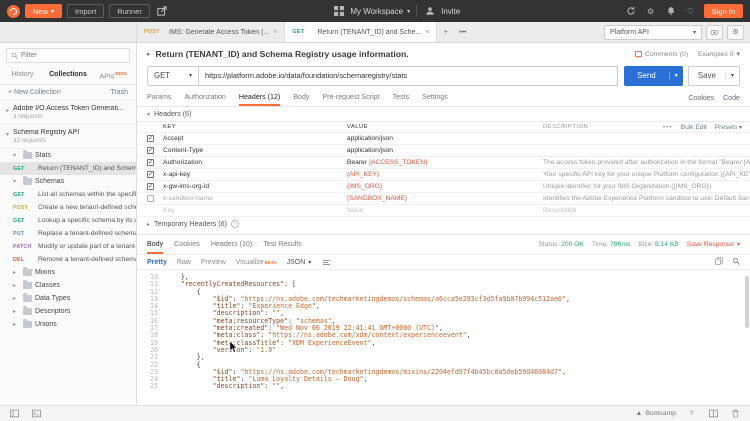 The width and height of the screenshot is (750, 421). What do you see at coordinates (401, 97) in the screenshot?
I see `request-tab-tests: Tests` at bounding box center [401, 97].